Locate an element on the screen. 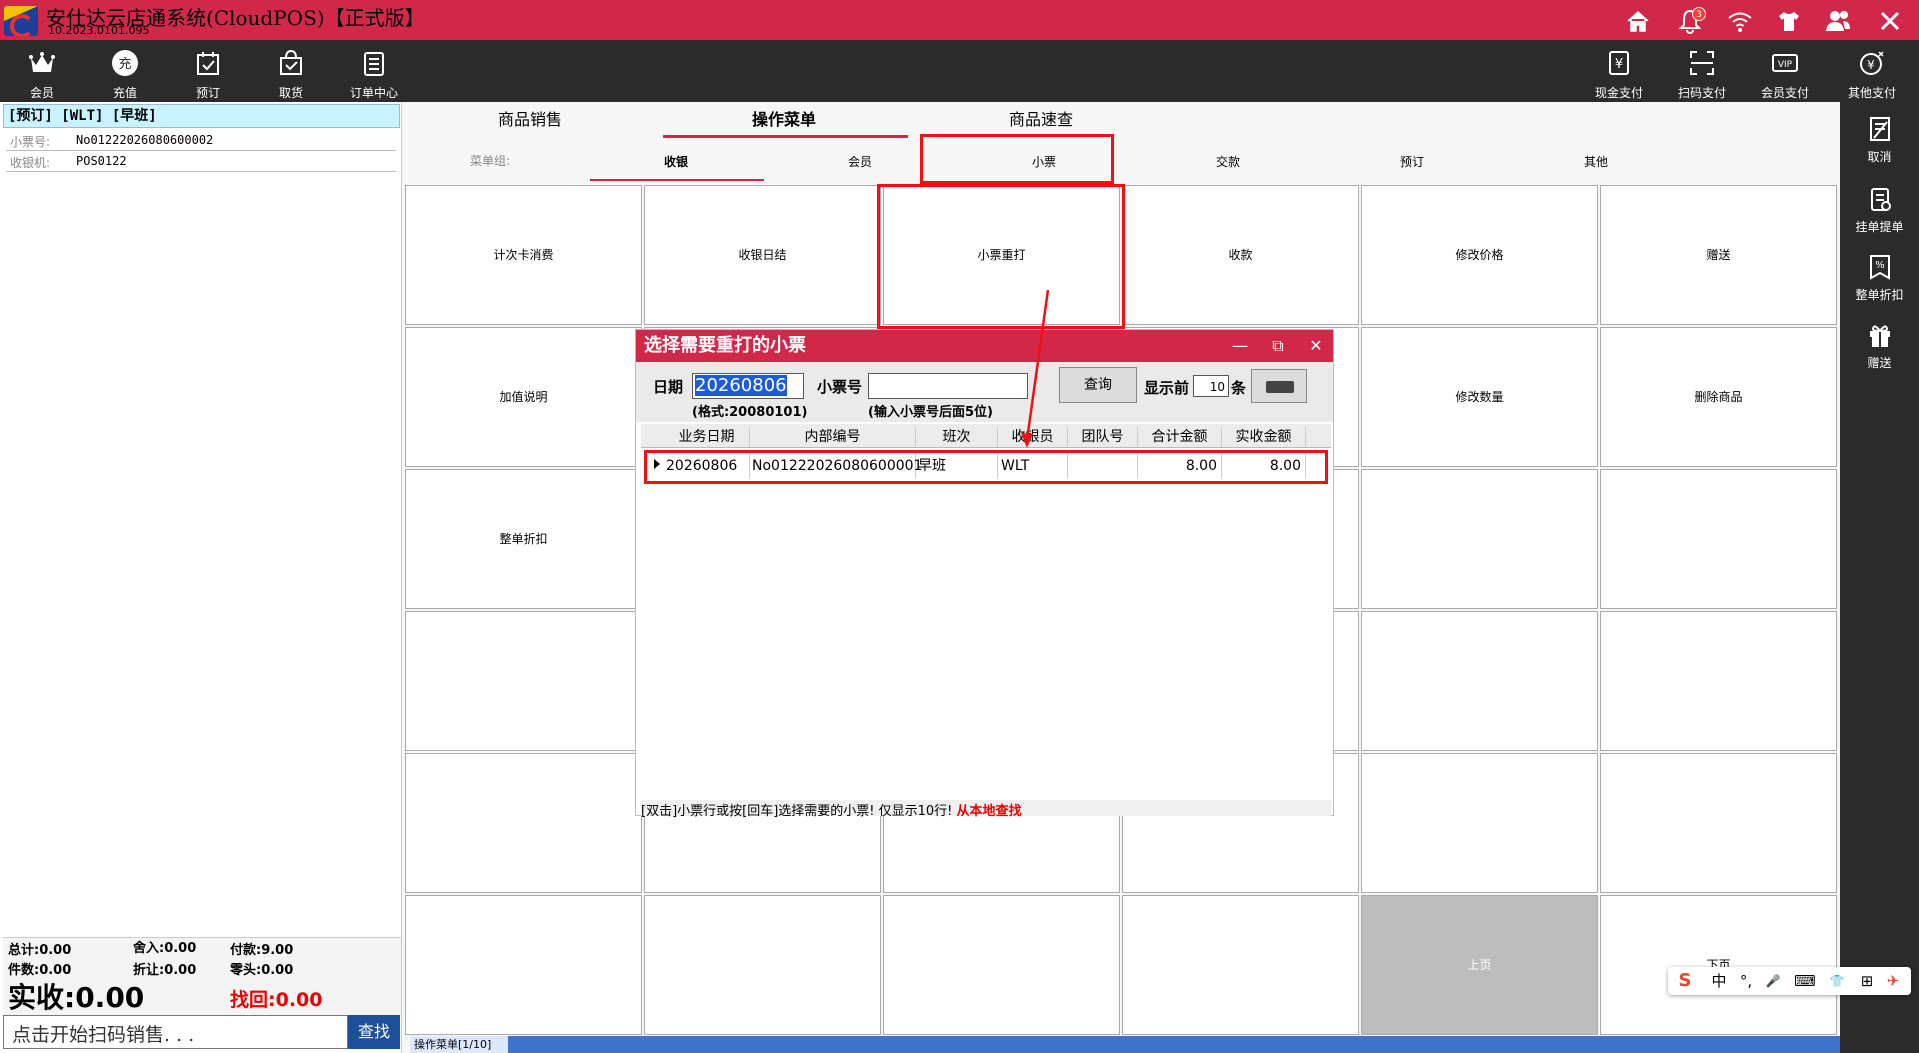 The image size is (1919, 1053). menu-cell: 收款 is located at coordinates (1240, 255).